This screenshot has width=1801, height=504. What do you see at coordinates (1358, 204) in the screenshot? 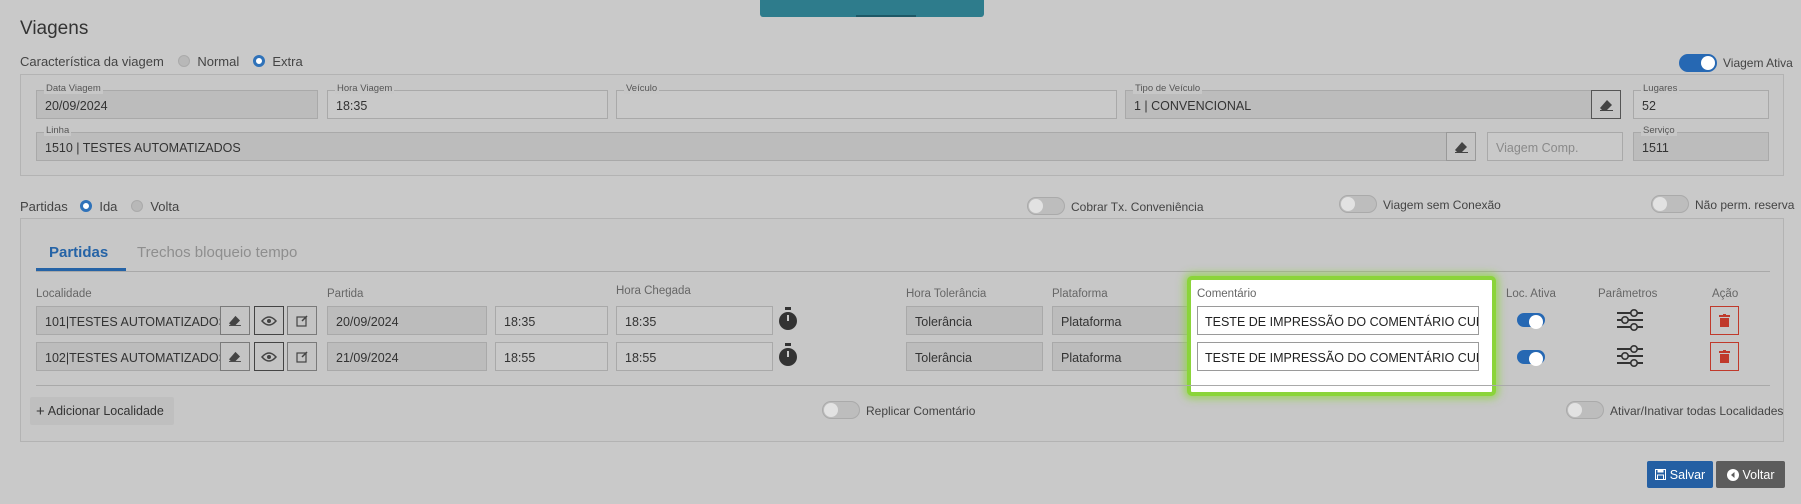
I see `sem-conexao-toggle` at bounding box center [1358, 204].